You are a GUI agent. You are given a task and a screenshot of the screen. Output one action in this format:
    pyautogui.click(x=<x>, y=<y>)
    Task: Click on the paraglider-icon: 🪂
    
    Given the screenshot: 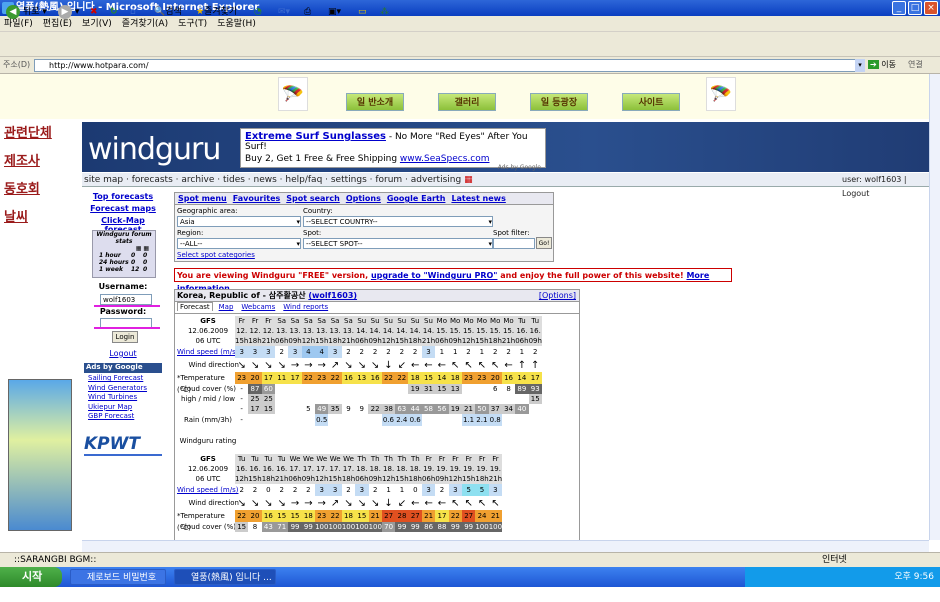 What is the action you would take?
    pyautogui.click(x=721, y=94)
    